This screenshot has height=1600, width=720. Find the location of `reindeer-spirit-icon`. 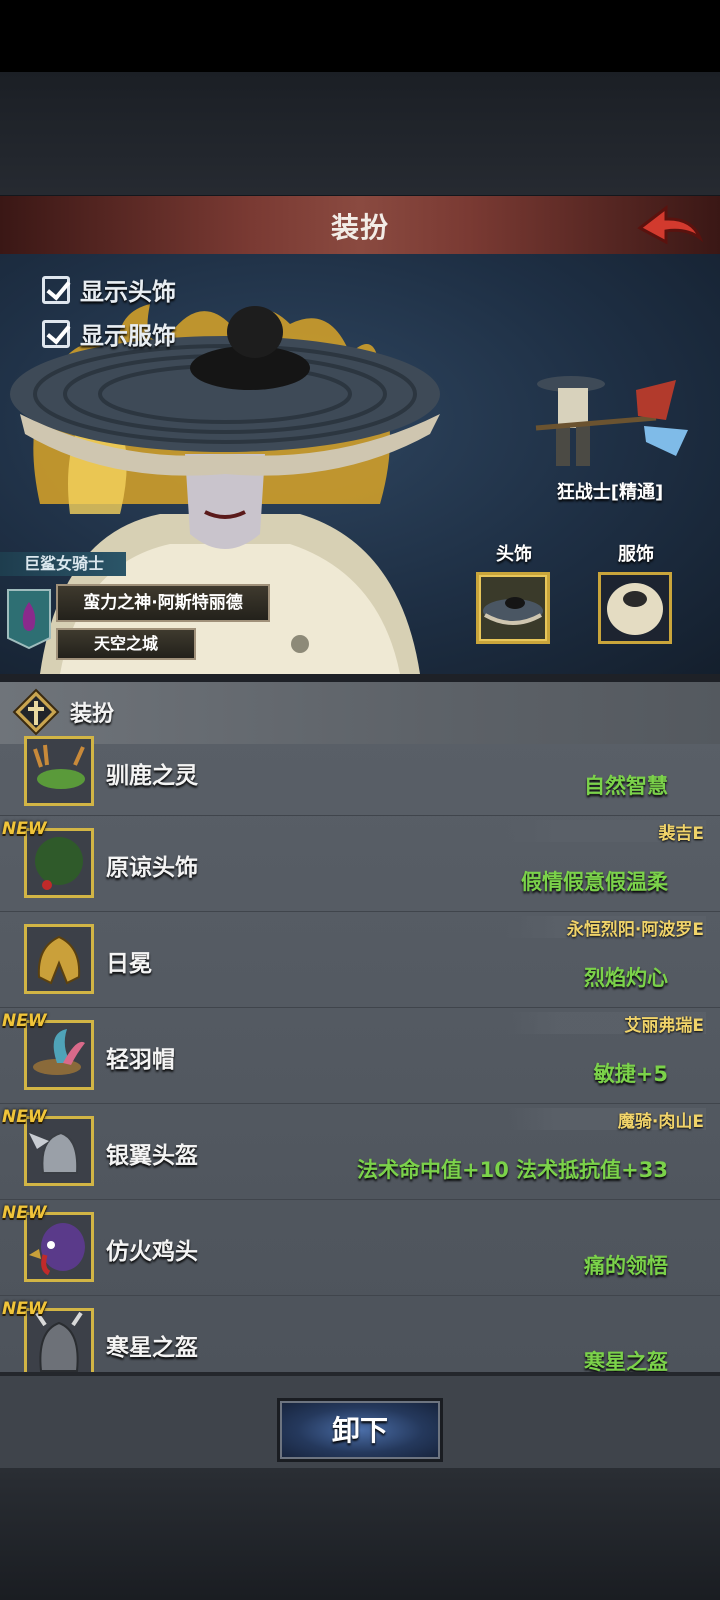

reindeer-spirit-icon is located at coordinates (59, 771).